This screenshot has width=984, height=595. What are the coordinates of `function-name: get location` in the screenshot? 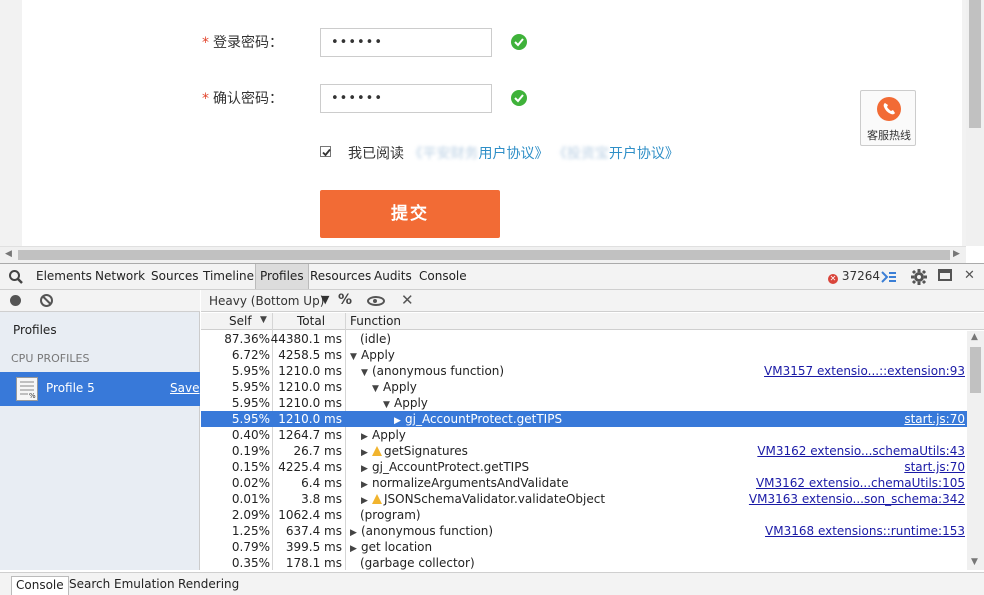 It's located at (397, 547).